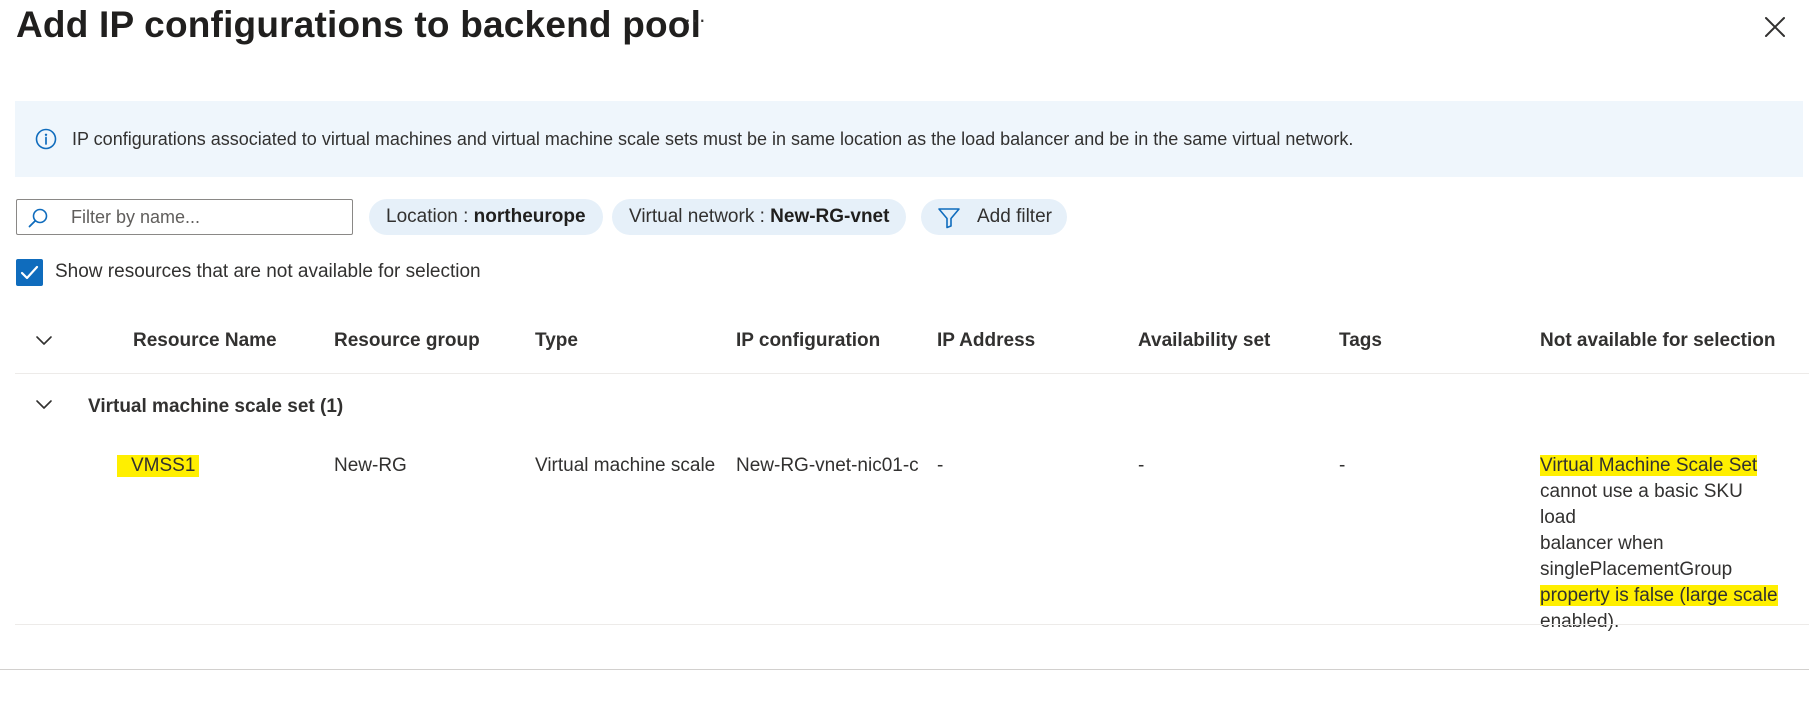 The image size is (1809, 703). What do you see at coordinates (695, 22) in the screenshot?
I see `more-options-button: ···` at bounding box center [695, 22].